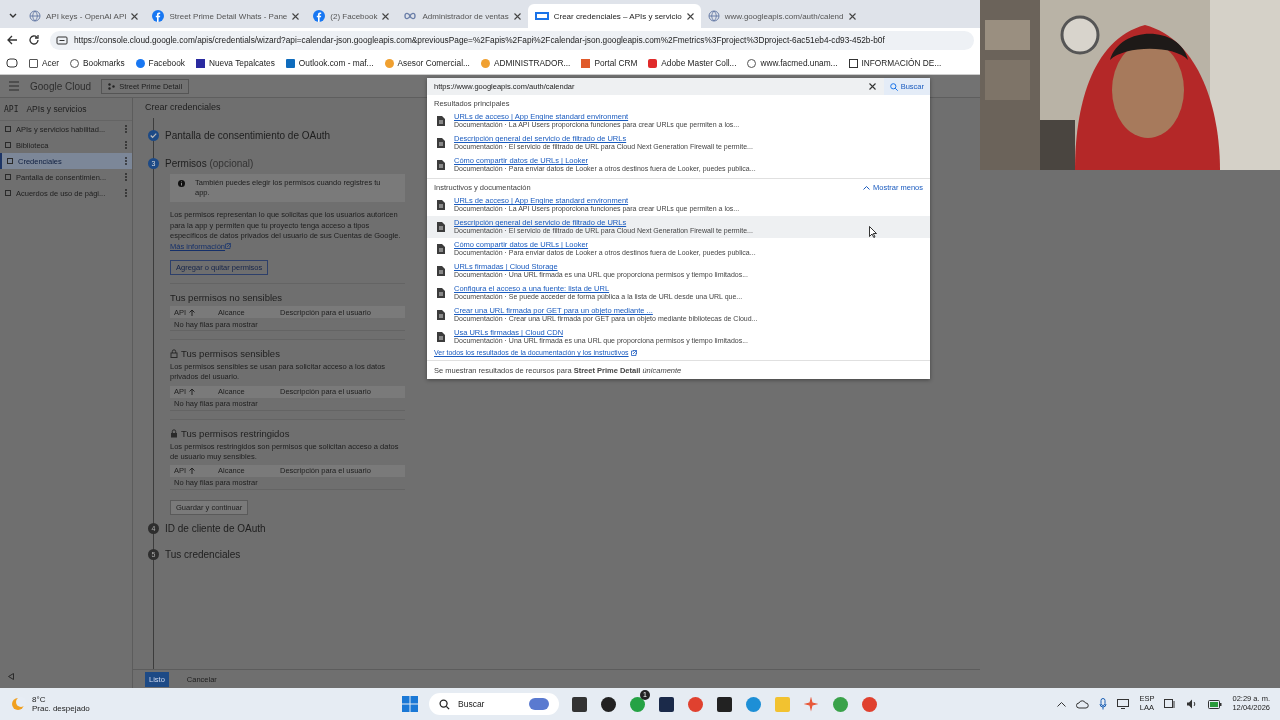  Describe the element at coordinates (1103, 704) in the screenshot. I see `microphone-icon` at that location.